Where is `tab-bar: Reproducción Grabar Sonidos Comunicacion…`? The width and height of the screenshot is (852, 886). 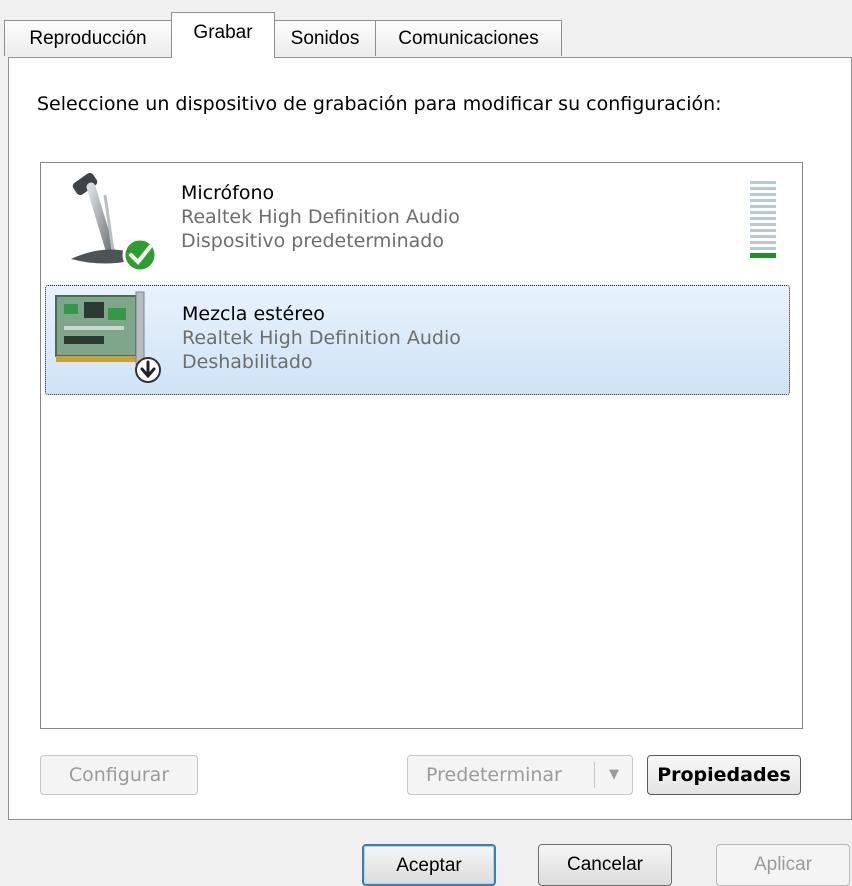 tab-bar: Reproducción Grabar Sonidos Comunicacion… is located at coordinates (426, 30).